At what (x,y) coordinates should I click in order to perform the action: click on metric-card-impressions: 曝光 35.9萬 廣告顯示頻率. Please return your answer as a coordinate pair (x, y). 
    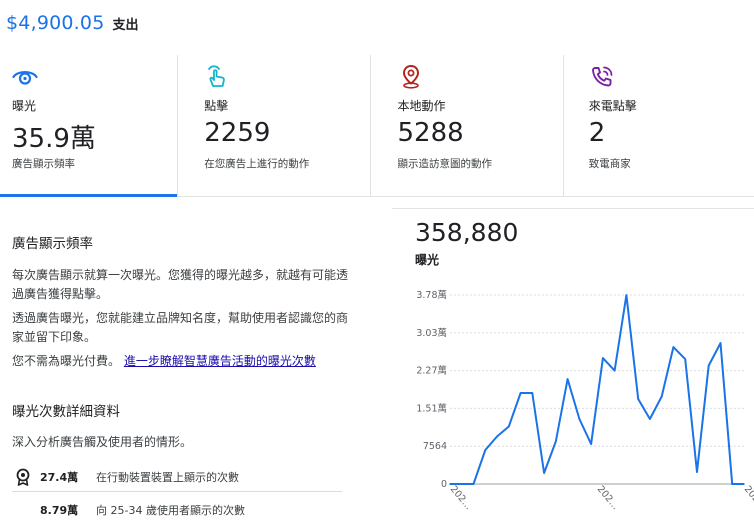
    Looking at the image, I should click on (89, 126).